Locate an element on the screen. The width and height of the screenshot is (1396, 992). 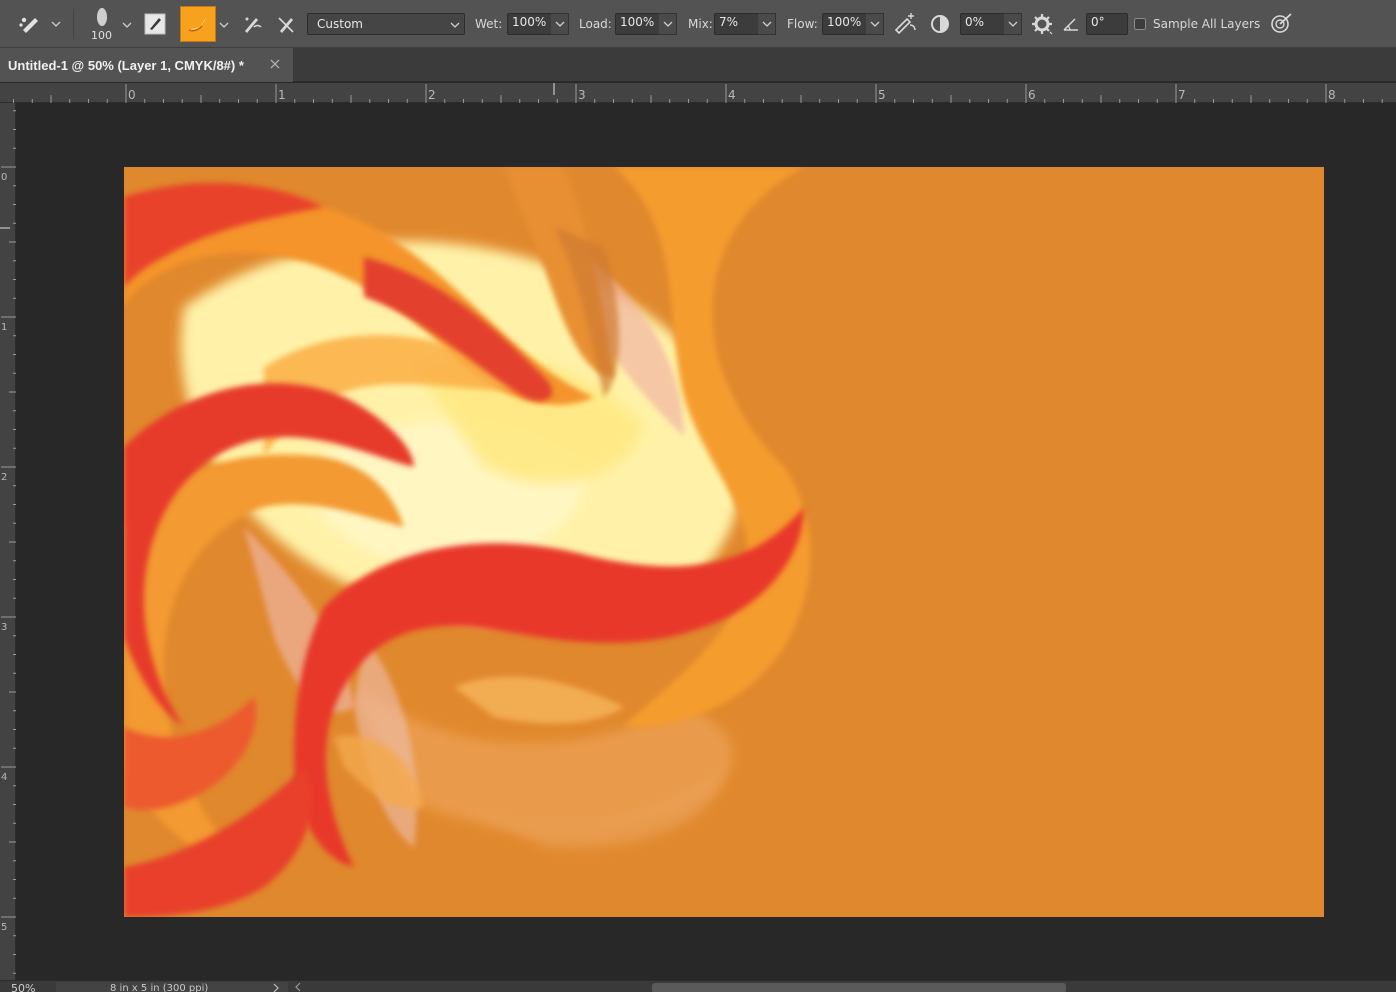
load-dropdown is located at coordinates (668, 24).